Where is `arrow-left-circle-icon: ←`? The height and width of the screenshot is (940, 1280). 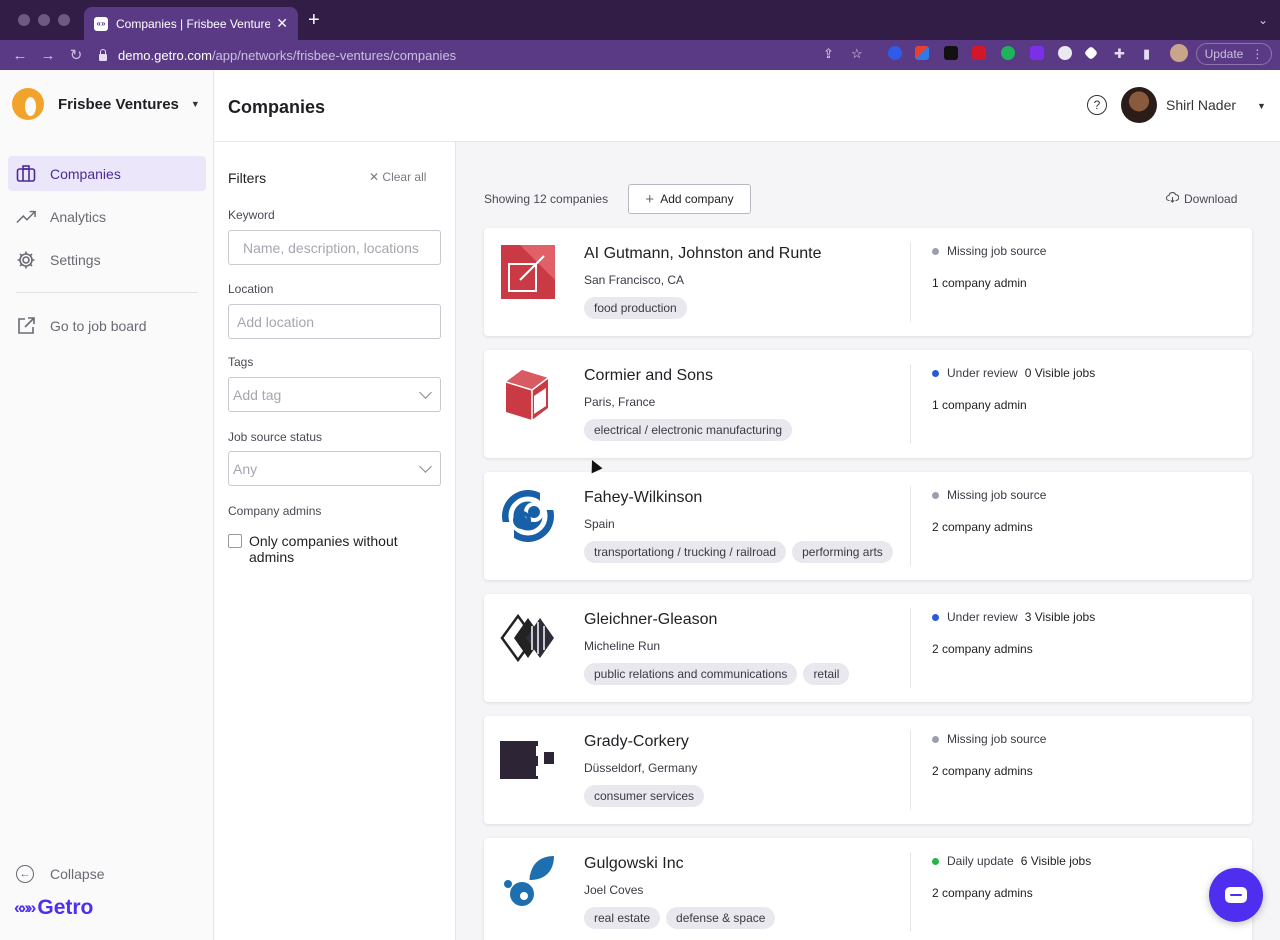 arrow-left-circle-icon: ← is located at coordinates (25, 874).